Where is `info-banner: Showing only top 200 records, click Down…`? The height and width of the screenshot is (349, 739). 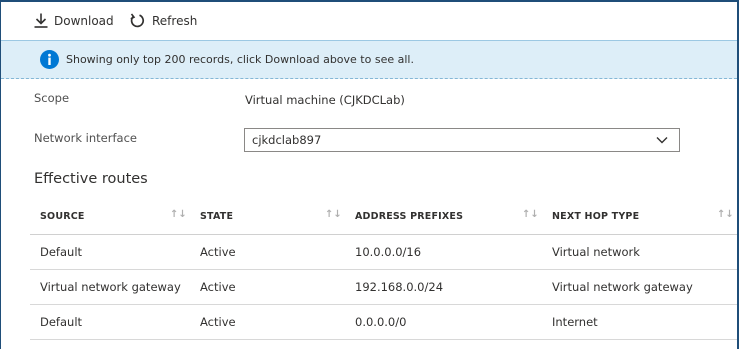 info-banner: Showing only top 200 records, click Down… is located at coordinates (369, 59).